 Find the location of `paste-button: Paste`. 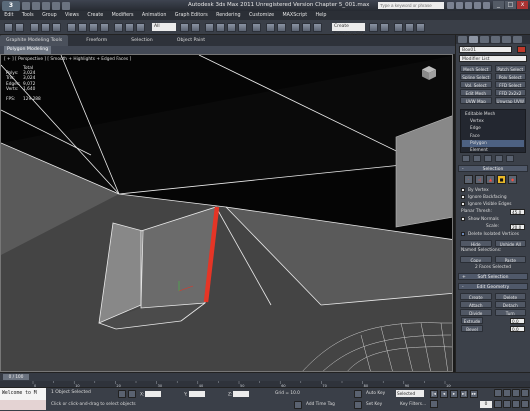

paste-button: Paste is located at coordinates (510, 259).